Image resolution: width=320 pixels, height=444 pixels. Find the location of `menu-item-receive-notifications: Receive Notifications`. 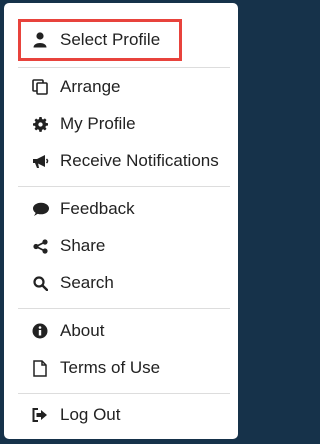

menu-item-receive-notifications: Receive Notifications is located at coordinates (121, 161).